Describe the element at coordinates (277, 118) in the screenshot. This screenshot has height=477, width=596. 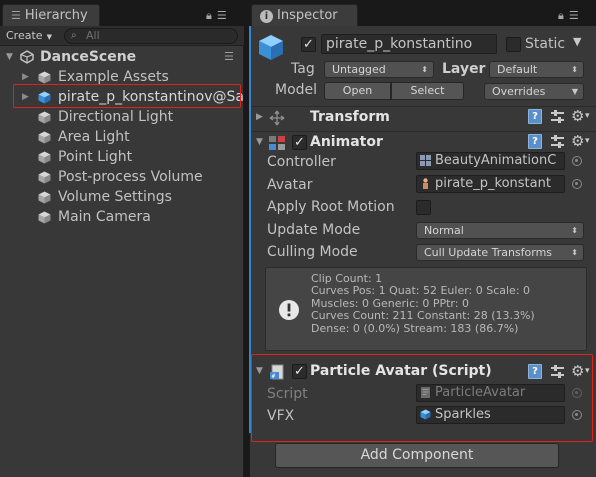
I see `transform-icon` at that location.